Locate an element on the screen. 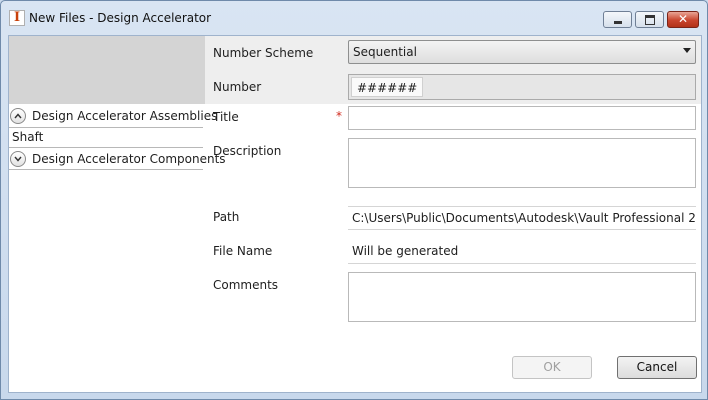 The height and width of the screenshot is (400, 708). number-scheme-value: Sequential is located at coordinates (385, 52).